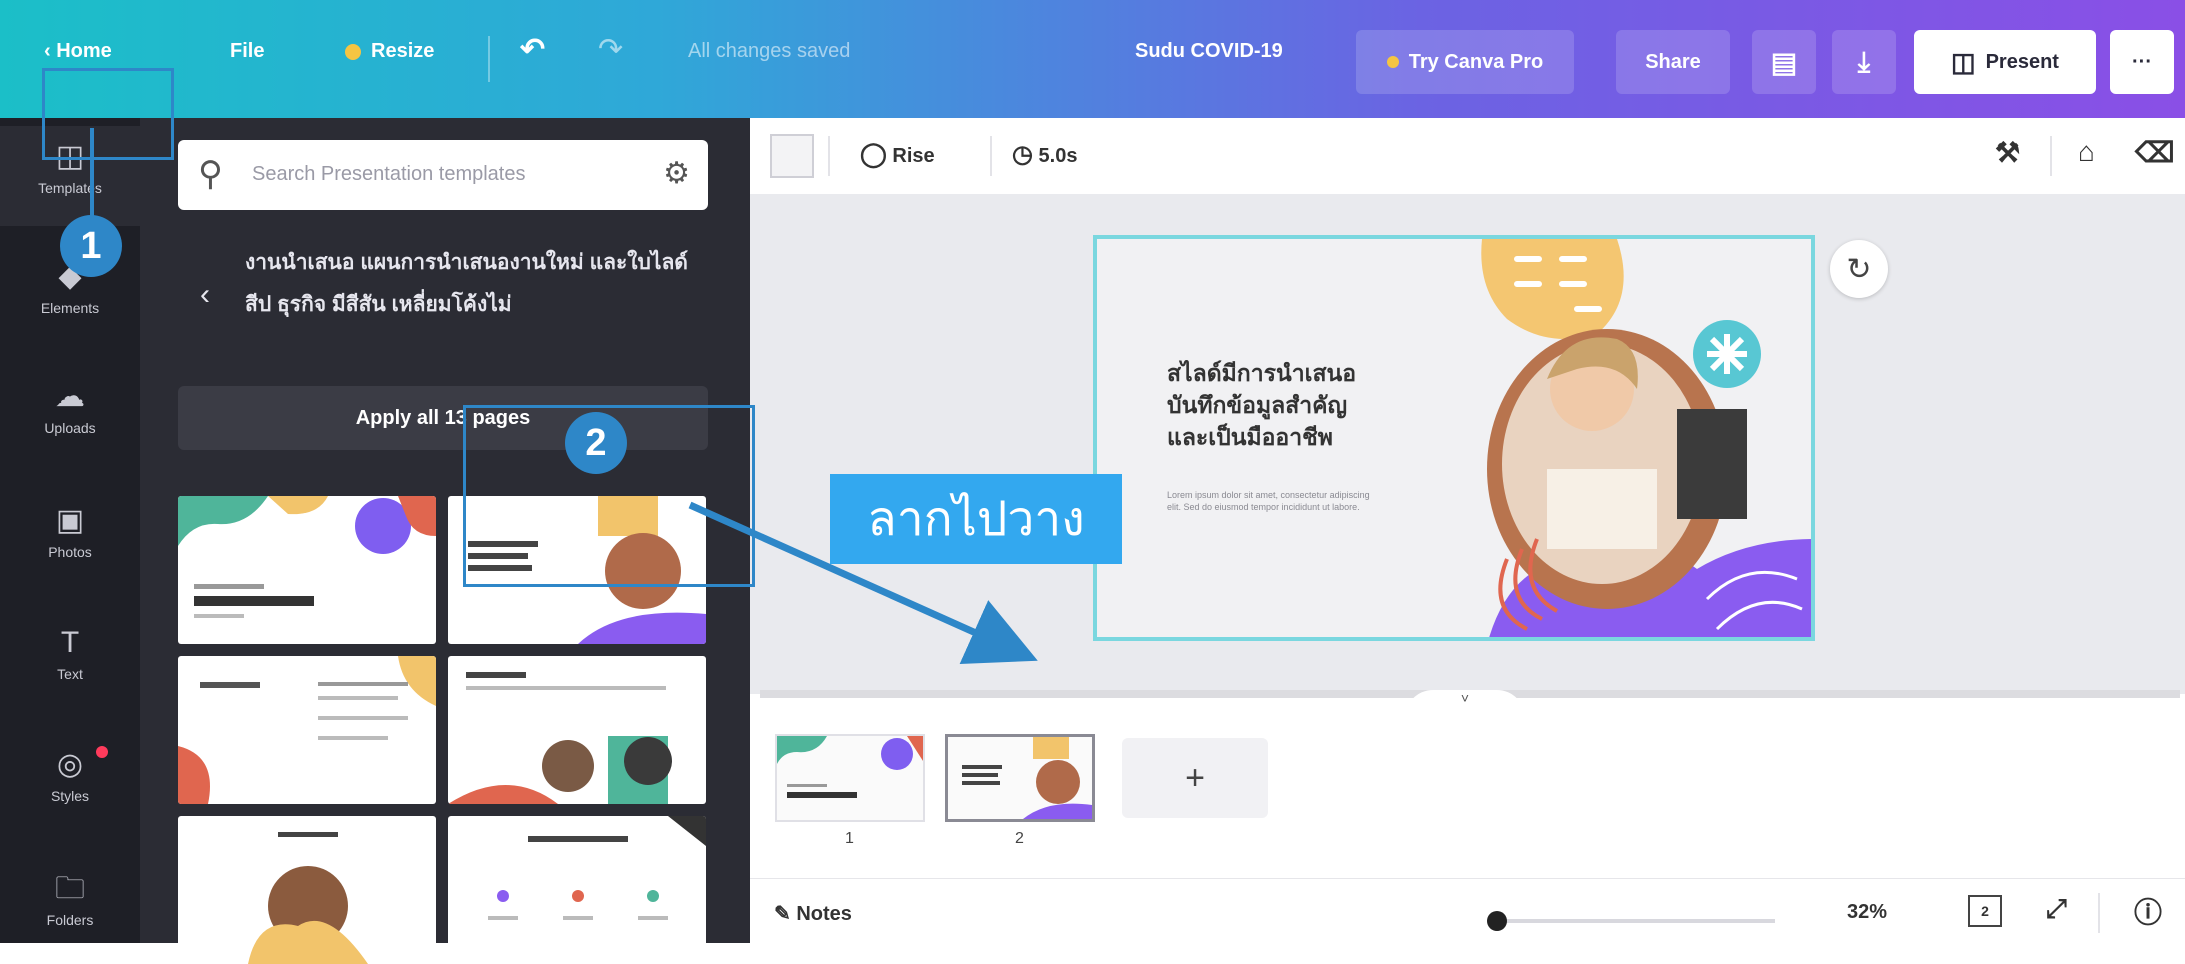 This screenshot has width=2185, height=964. I want to click on rail-item-styles: ◎ Styles, so click(70, 775).